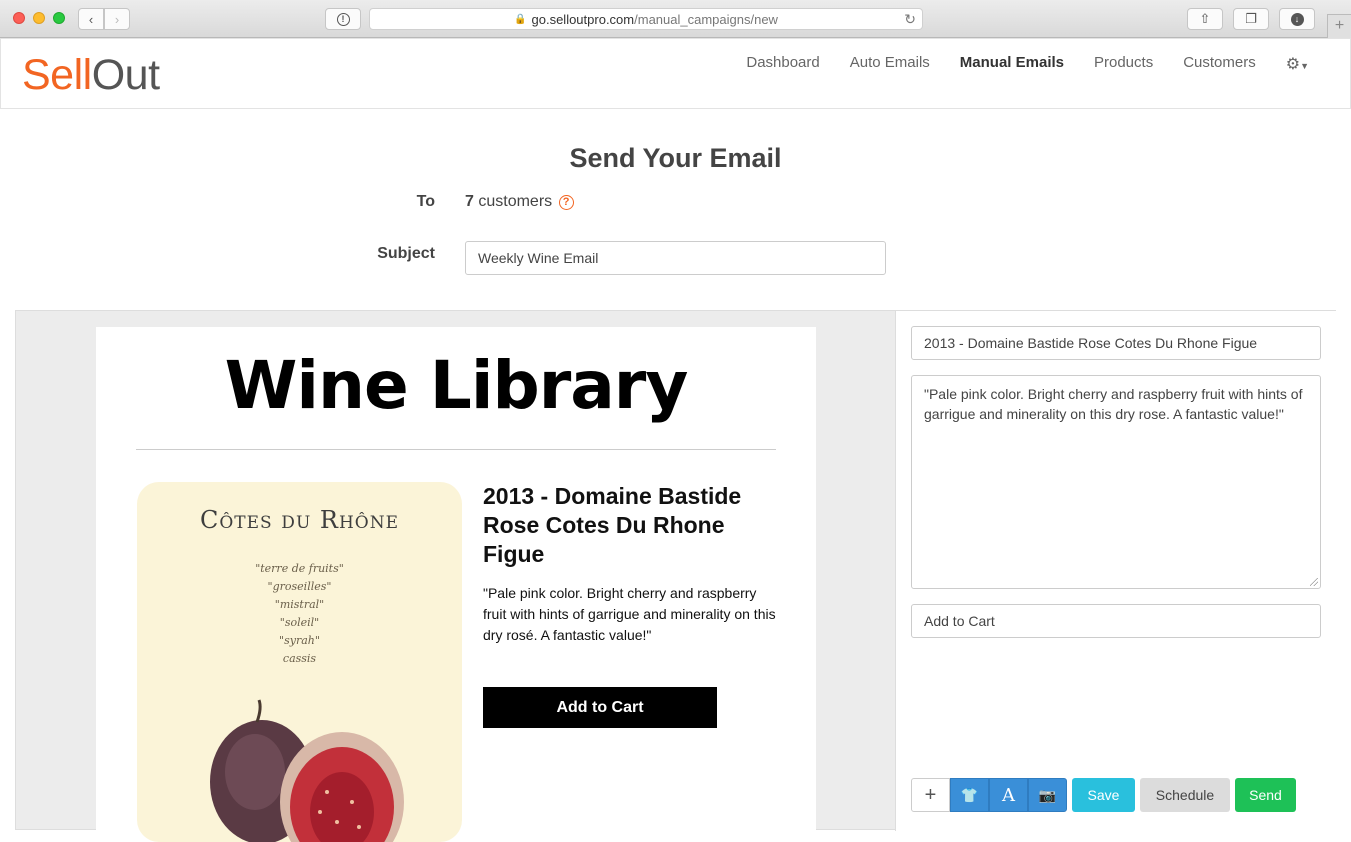  Describe the element at coordinates (1012, 64) in the screenshot. I see `nav-manual-emails: Manual Emails` at that location.